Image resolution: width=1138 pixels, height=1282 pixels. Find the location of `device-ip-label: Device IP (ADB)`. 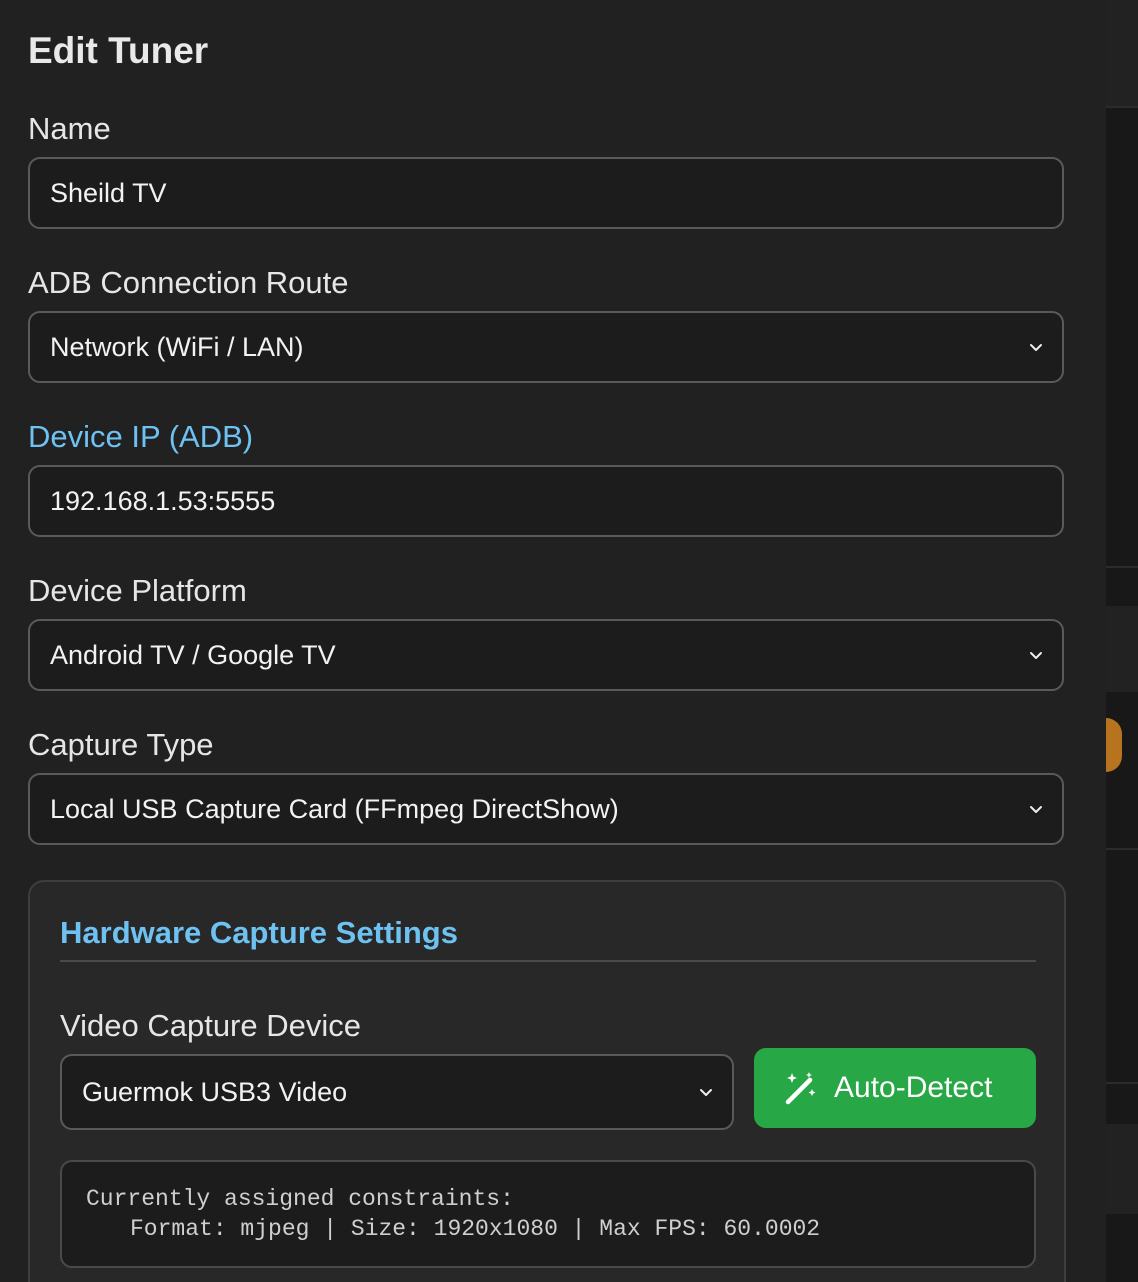

device-ip-label: Device IP (ADB) is located at coordinates (141, 436).